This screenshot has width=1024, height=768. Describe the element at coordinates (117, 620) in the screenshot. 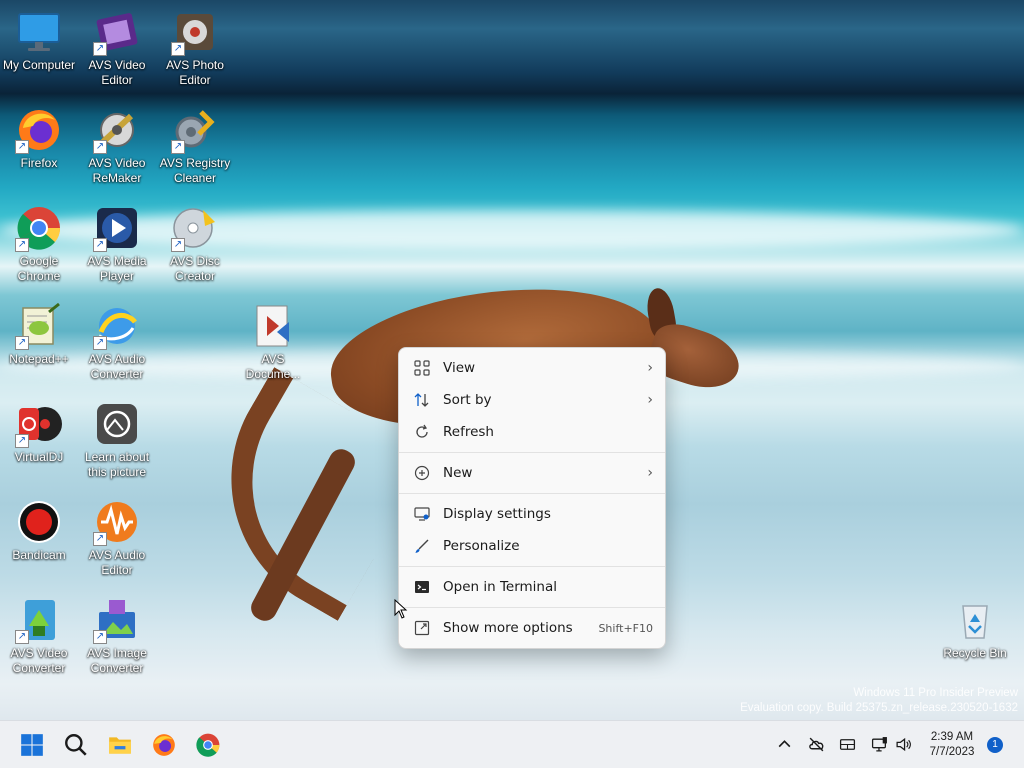

I see `image-converter-icon: ↗` at that location.